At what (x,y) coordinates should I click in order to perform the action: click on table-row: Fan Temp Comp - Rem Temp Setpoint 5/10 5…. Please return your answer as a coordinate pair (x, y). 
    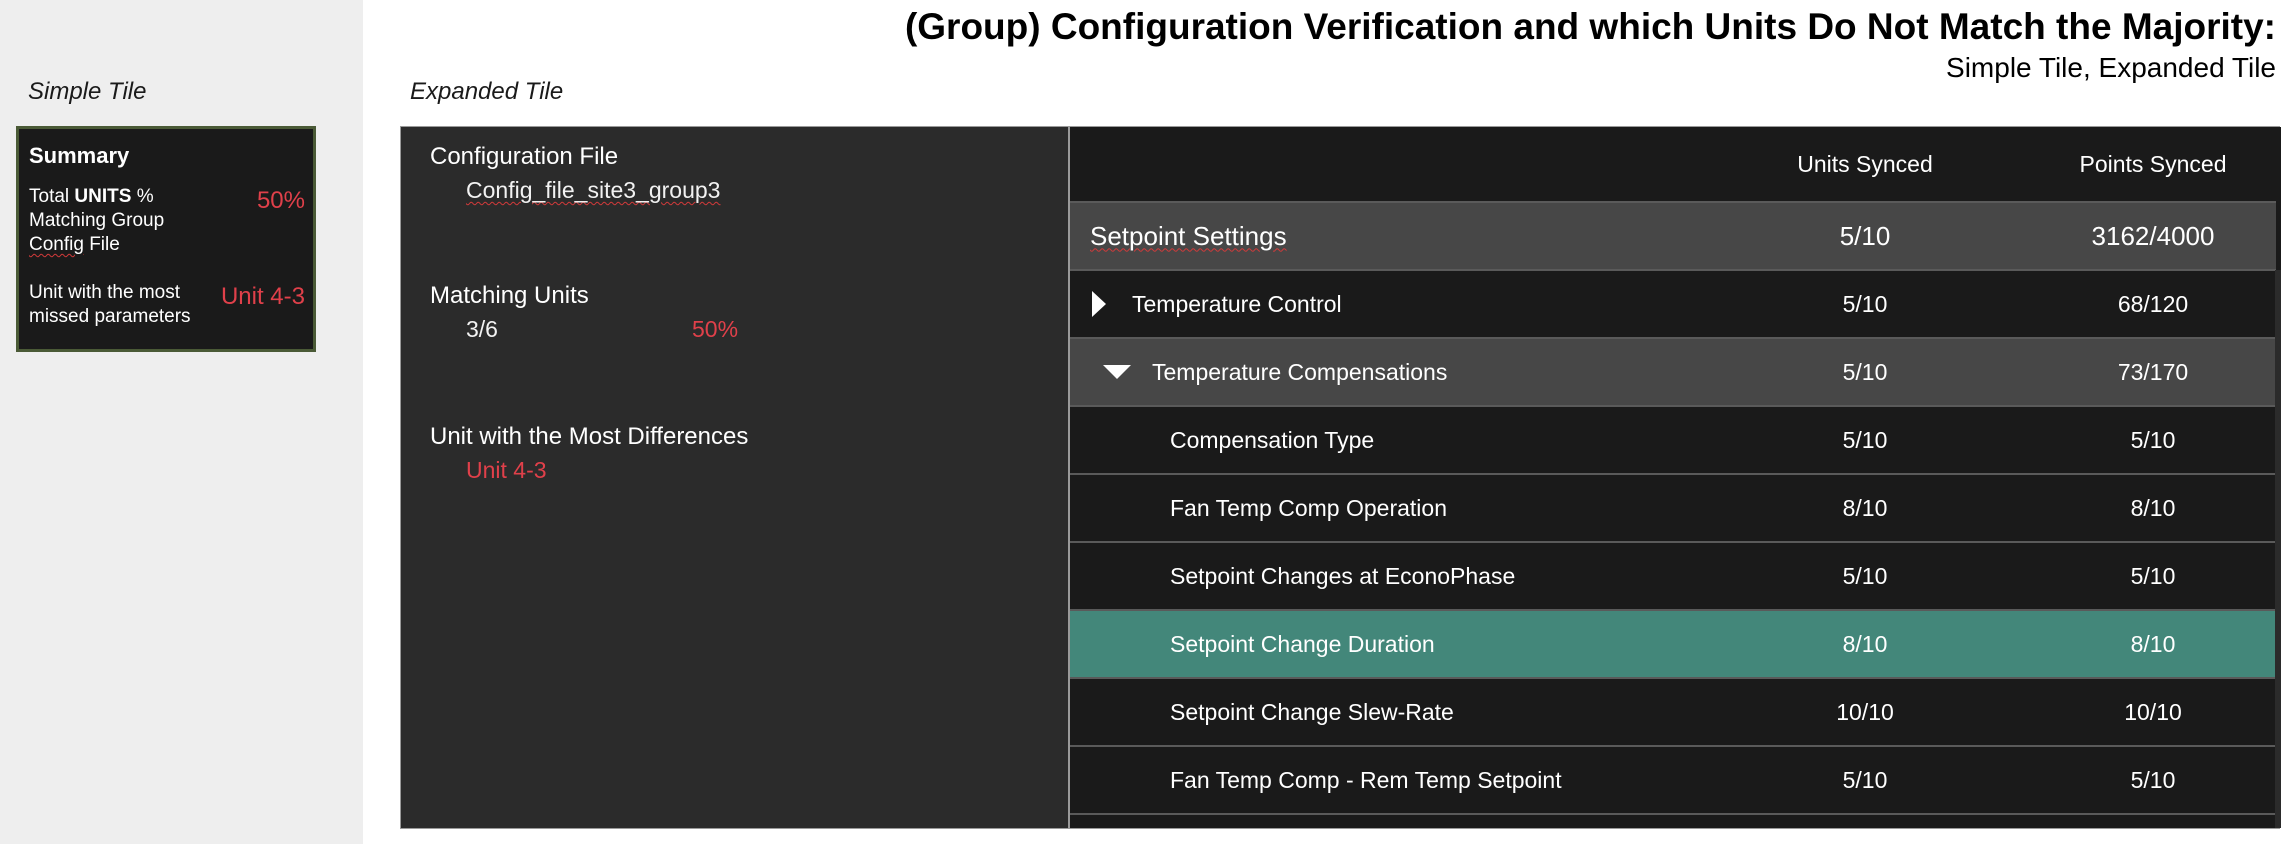
    Looking at the image, I should click on (1673, 781).